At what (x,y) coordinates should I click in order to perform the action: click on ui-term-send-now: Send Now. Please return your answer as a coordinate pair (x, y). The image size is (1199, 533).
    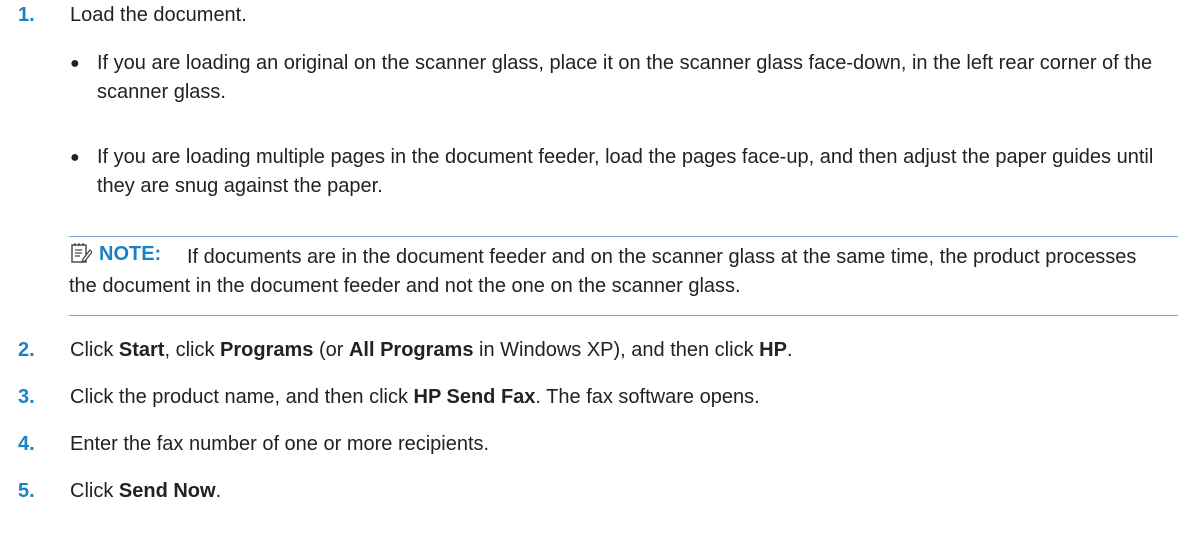
    Looking at the image, I should click on (167, 491).